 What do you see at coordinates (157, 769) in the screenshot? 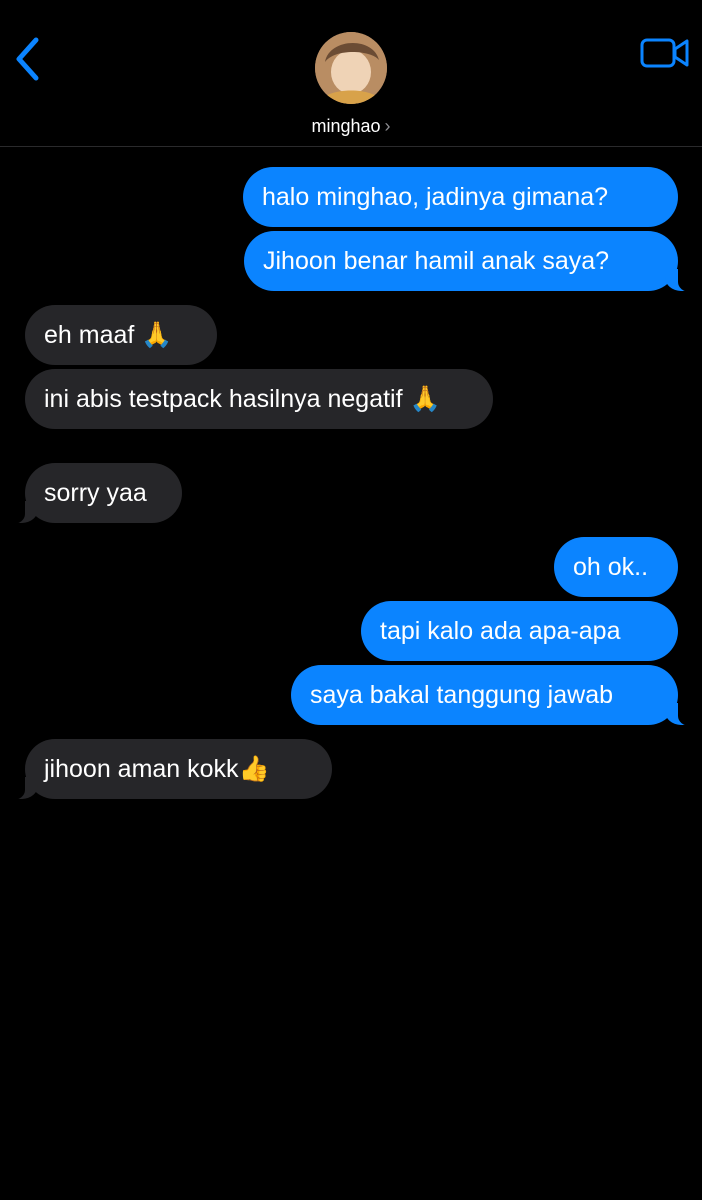
I see `message-text: jihoon aman kokk👍` at bounding box center [157, 769].